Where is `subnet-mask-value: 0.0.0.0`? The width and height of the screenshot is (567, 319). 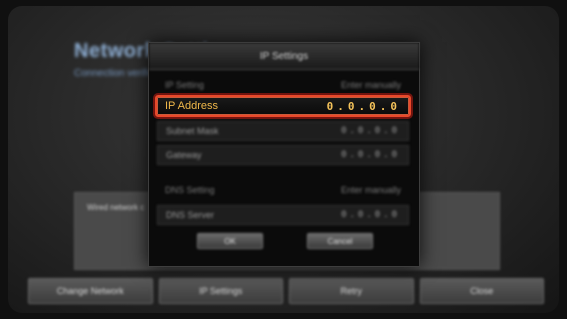 subnet-mask-value: 0.0.0.0 is located at coordinates (370, 131).